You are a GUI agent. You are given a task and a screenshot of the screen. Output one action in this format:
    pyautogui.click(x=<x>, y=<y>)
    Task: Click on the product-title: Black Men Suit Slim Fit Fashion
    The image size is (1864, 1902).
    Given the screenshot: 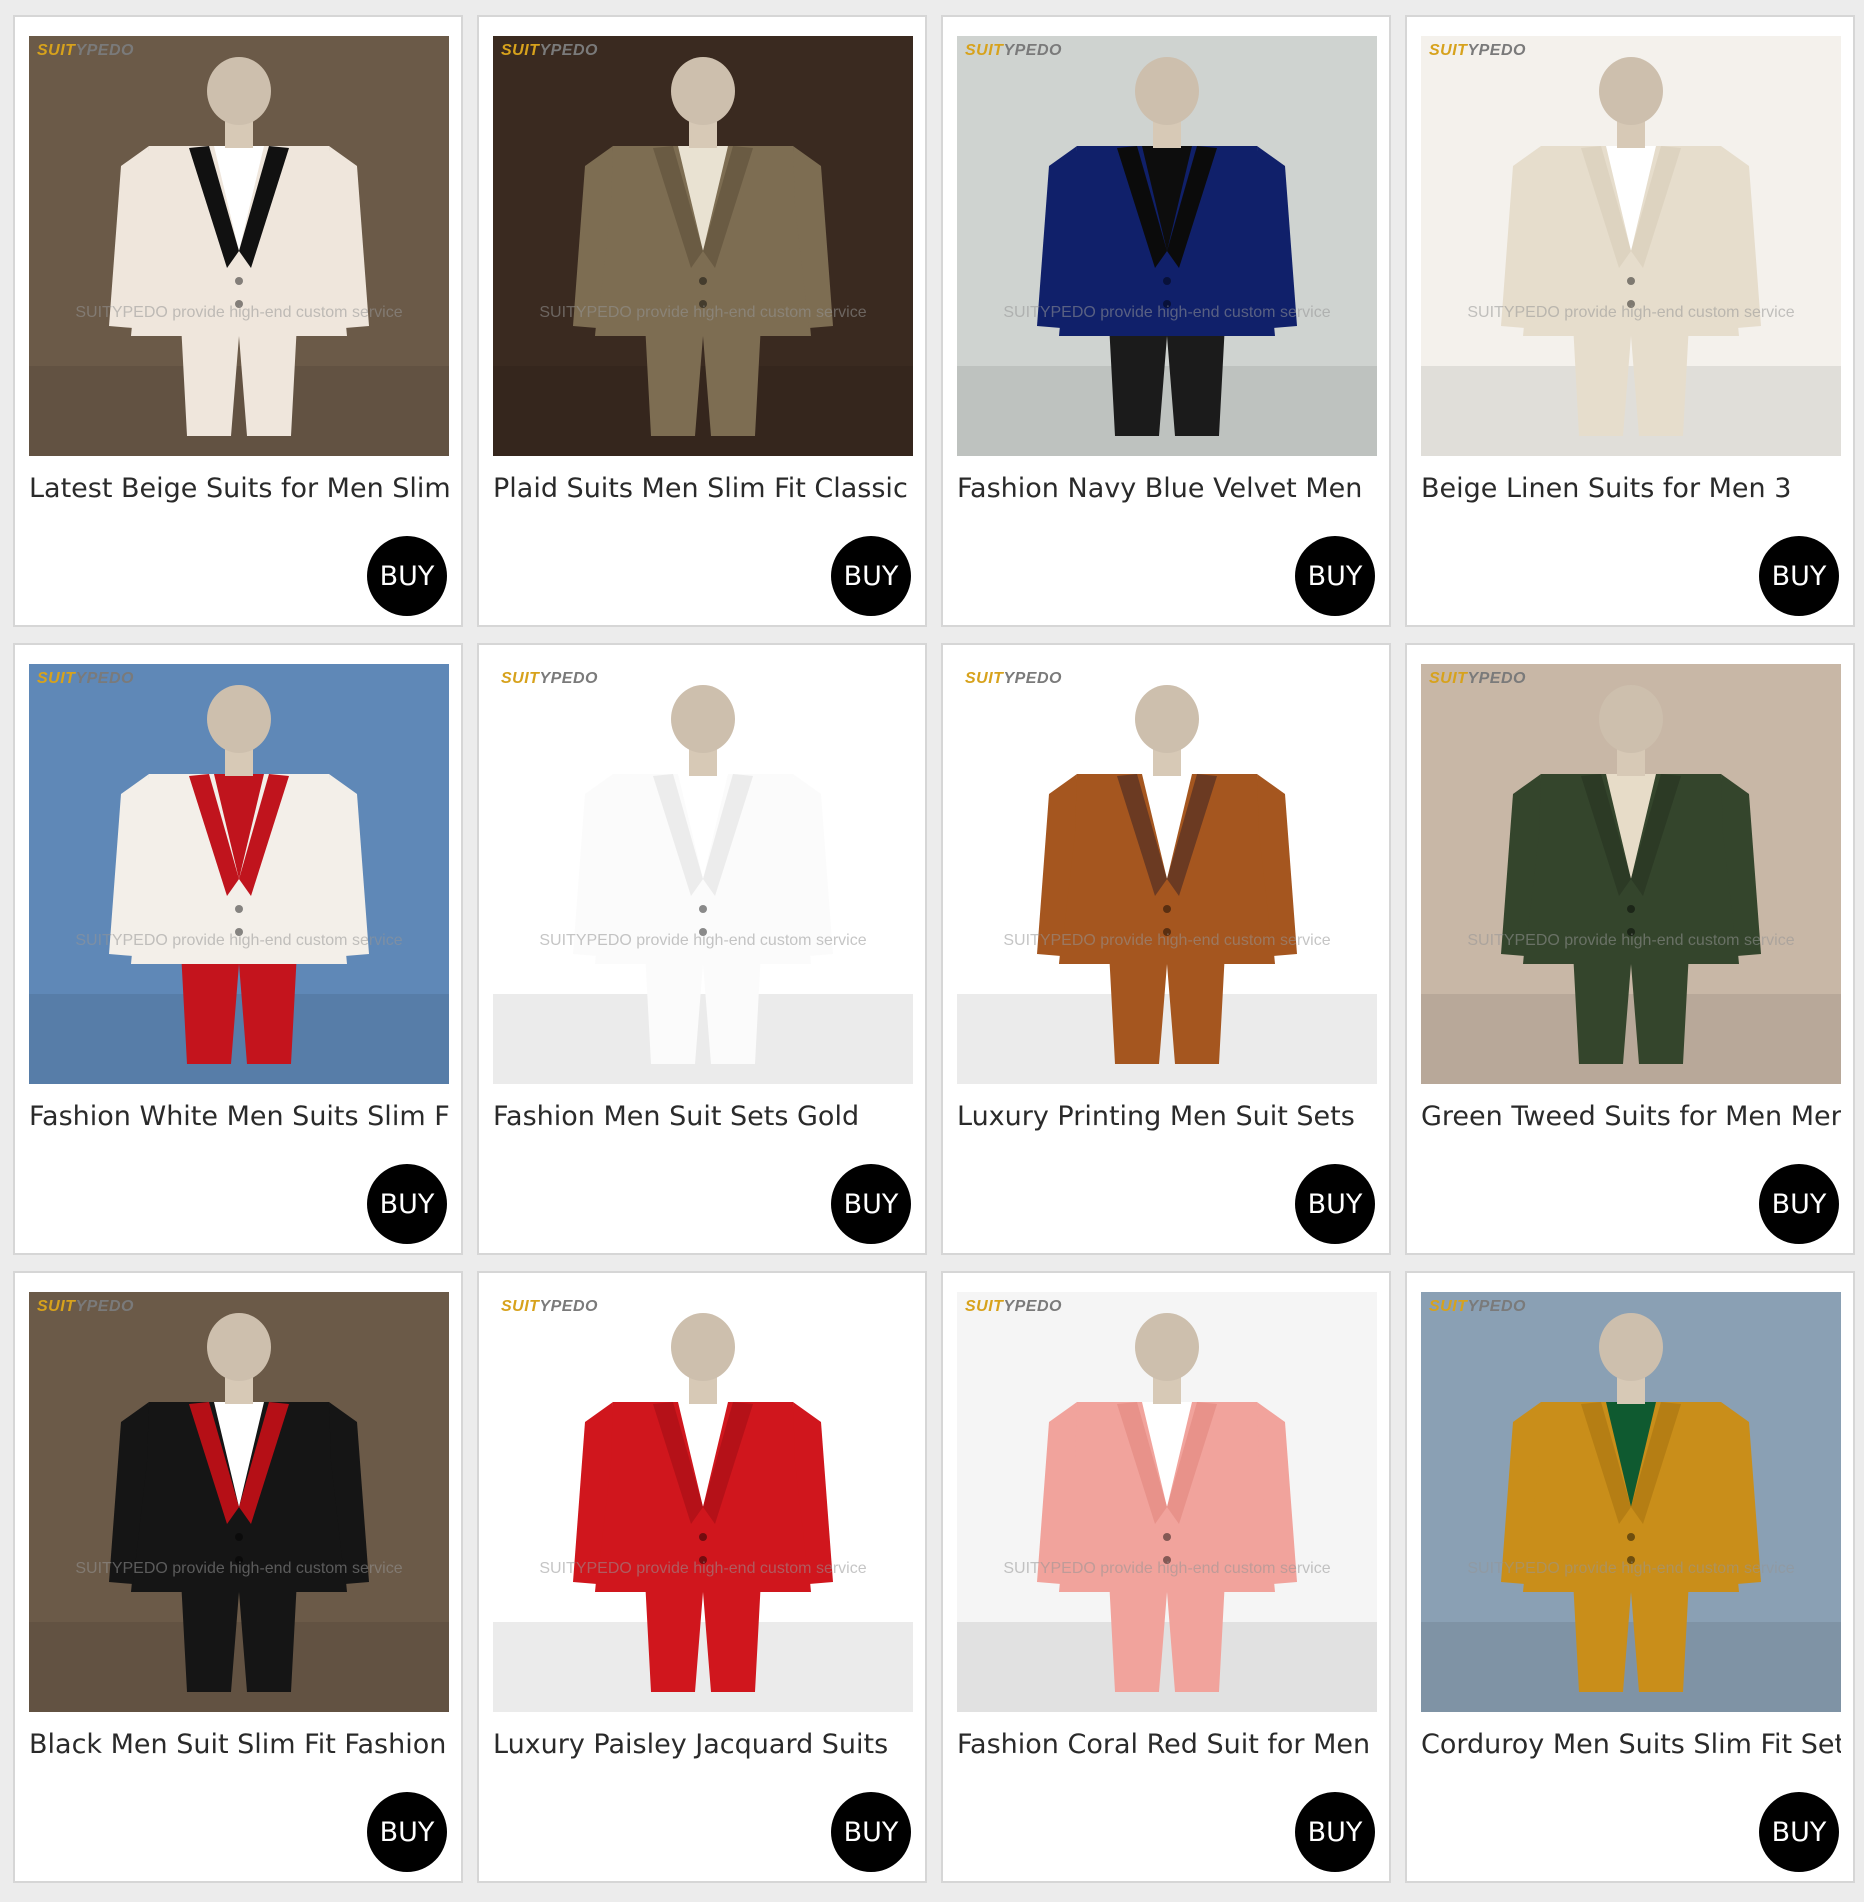 What is the action you would take?
    pyautogui.click(x=239, y=1744)
    